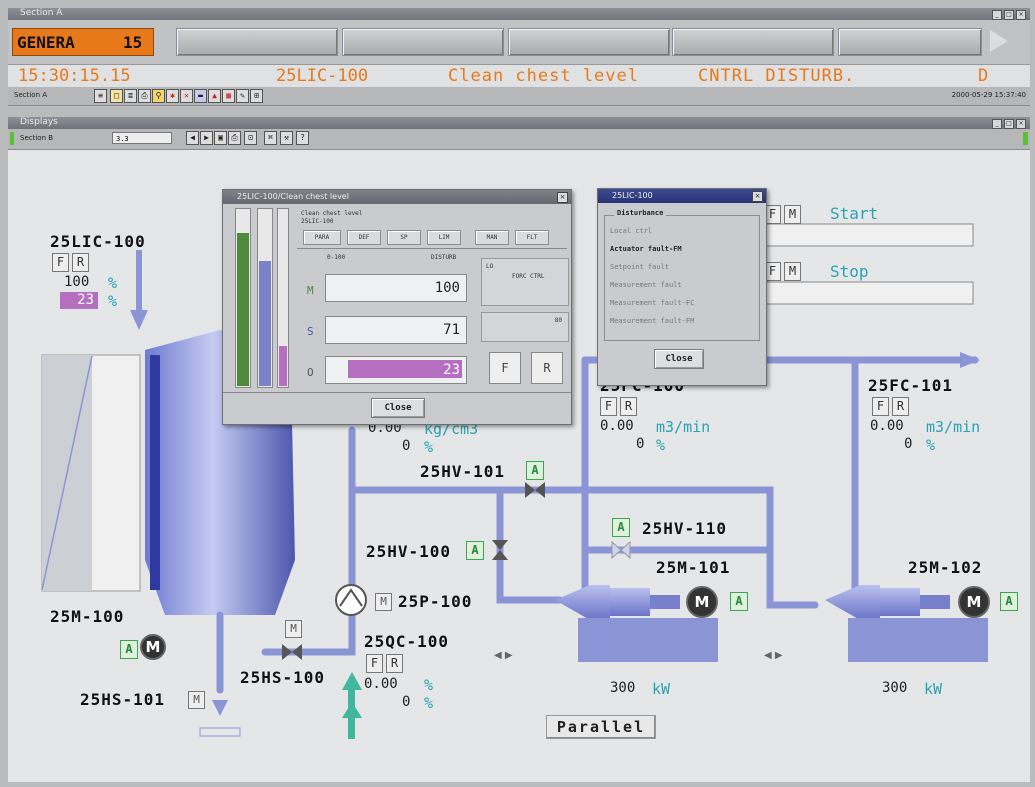  Describe the element at coordinates (757, 196) in the screenshot. I see `disturbance-close-icon: ×` at that location.